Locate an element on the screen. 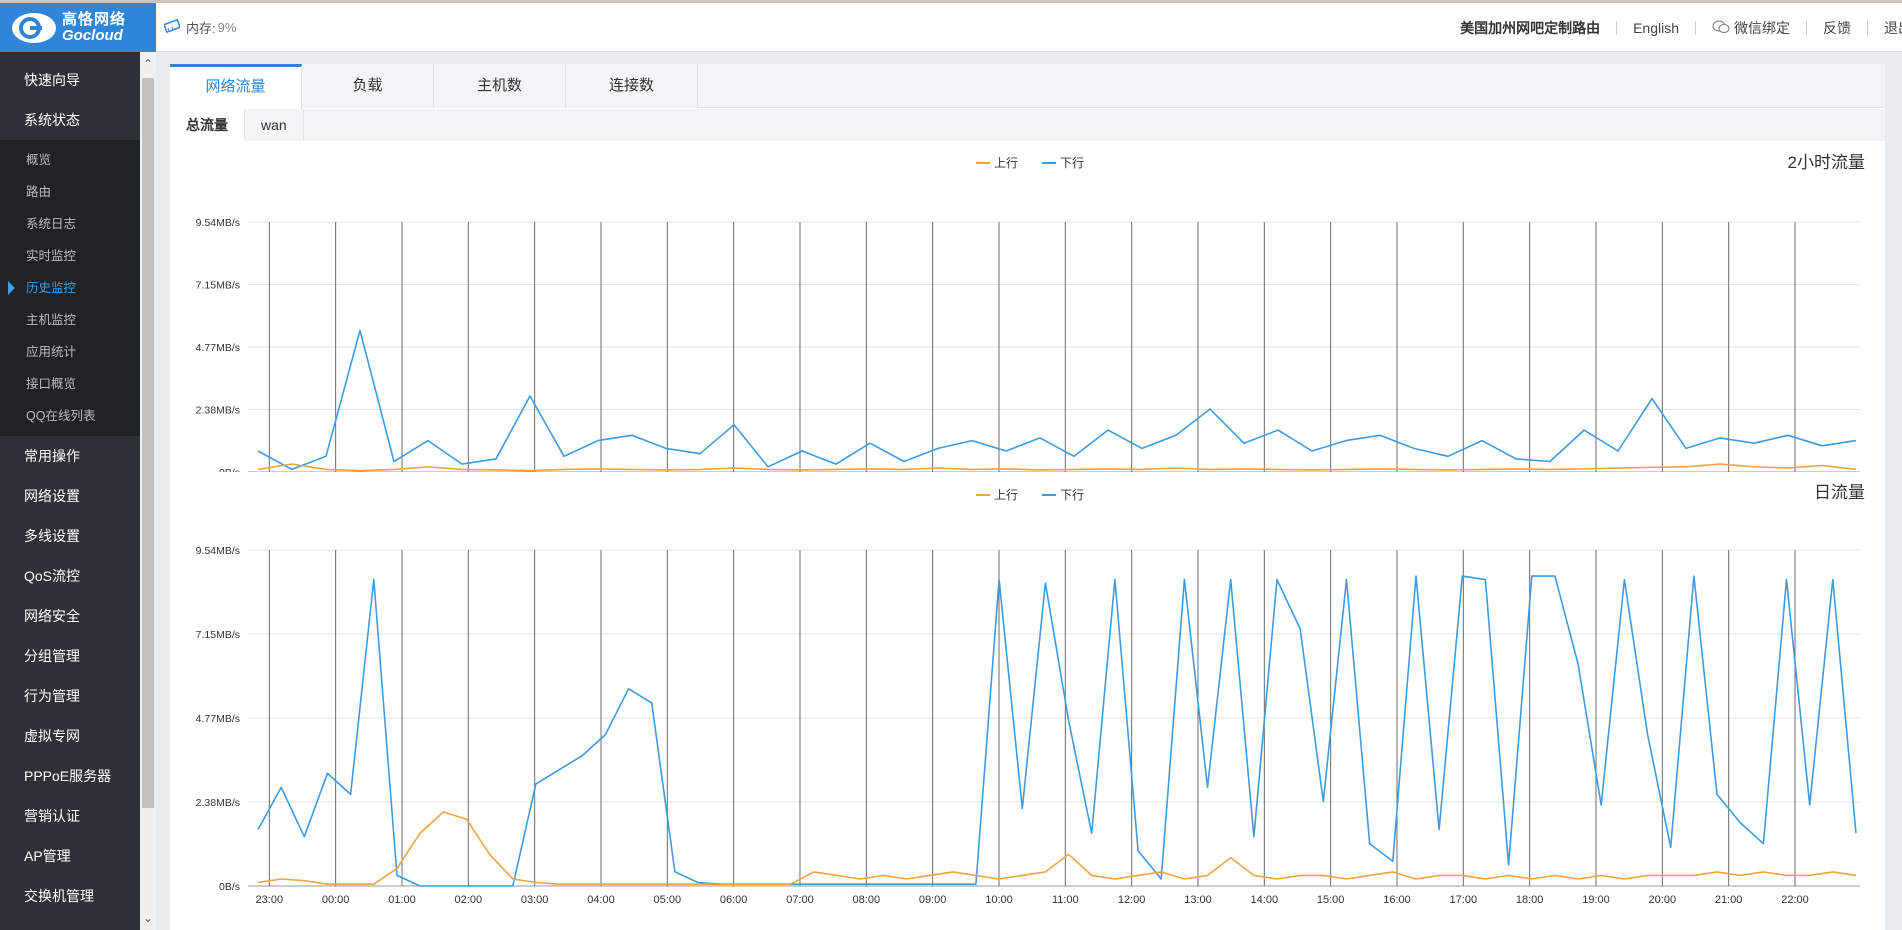 The image size is (1902, 930). x-tick-label: 06:00 is located at coordinates (734, 900).